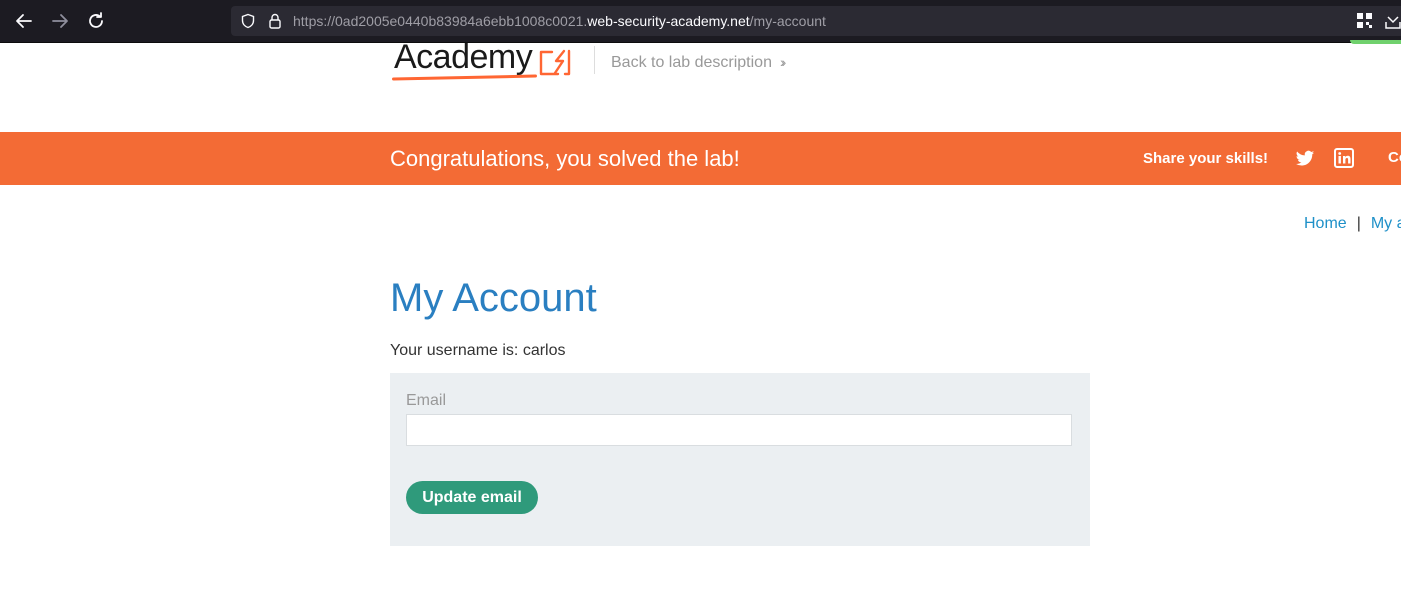  I want to click on forward-arrow-icon, so click(60, 21).